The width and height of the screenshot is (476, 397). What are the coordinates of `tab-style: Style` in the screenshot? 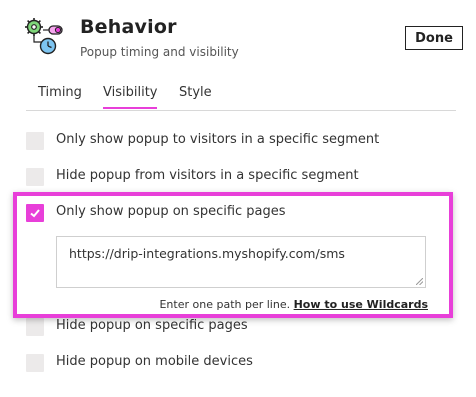 It's located at (195, 96).